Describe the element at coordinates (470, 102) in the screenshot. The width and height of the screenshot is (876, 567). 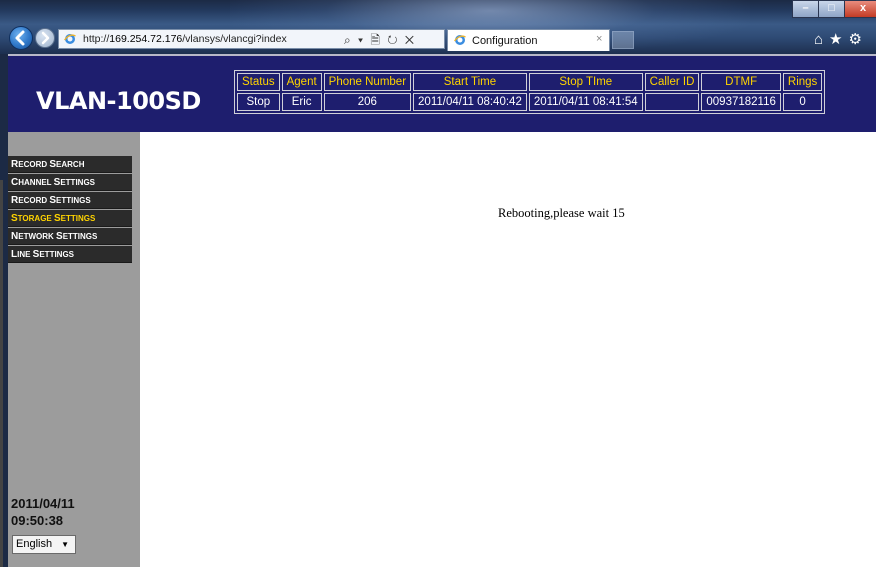
I see `value-start-time: 2011/04/11 08:40:42` at that location.